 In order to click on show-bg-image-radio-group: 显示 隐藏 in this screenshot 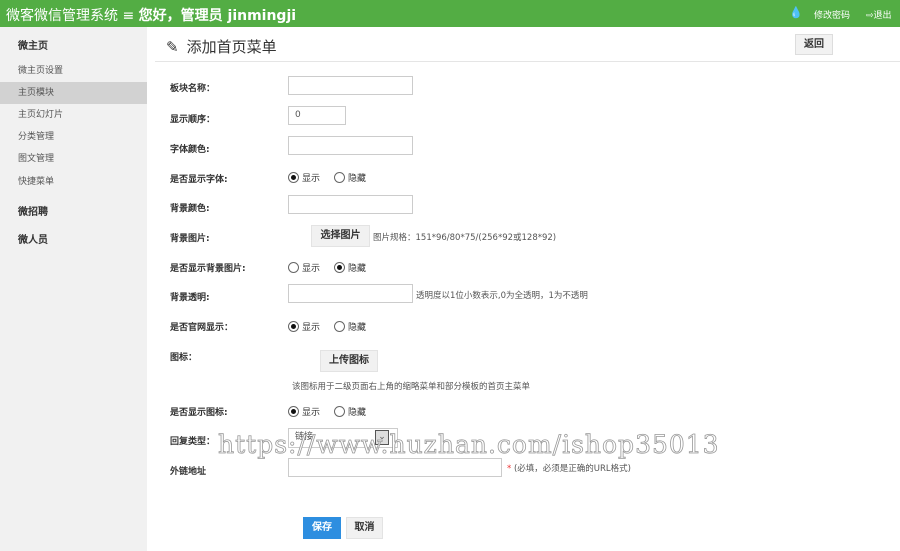, I will do `click(327, 267)`.